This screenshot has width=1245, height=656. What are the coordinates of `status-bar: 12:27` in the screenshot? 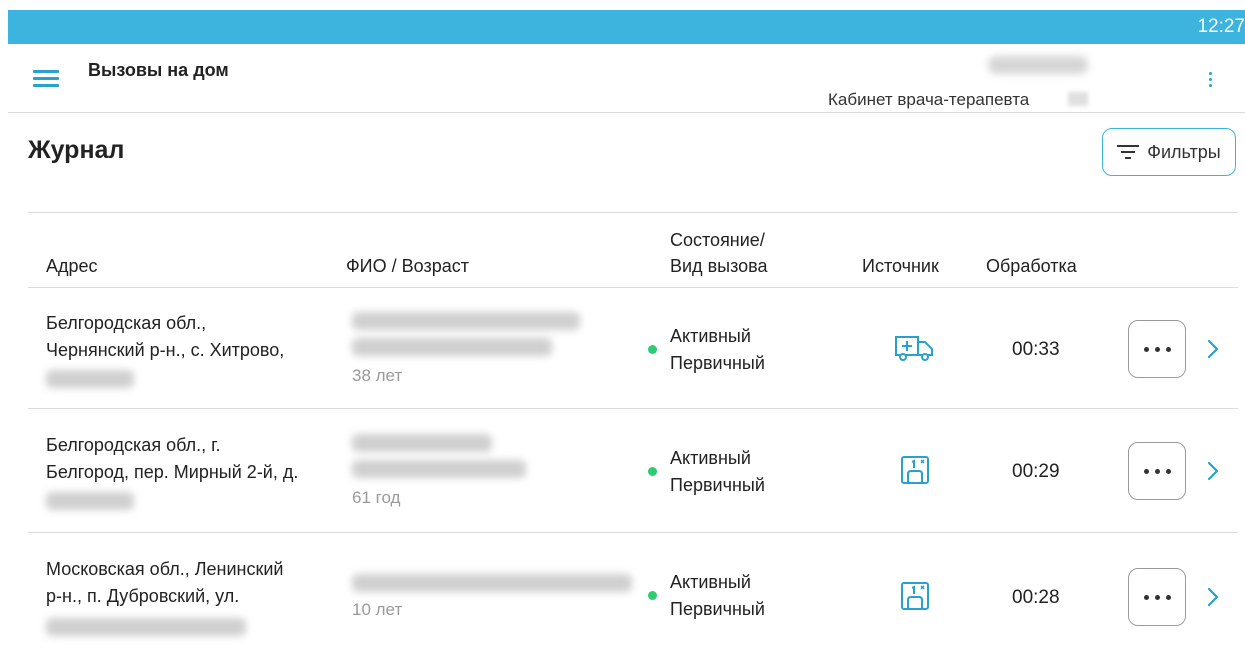 It's located at (626, 27).